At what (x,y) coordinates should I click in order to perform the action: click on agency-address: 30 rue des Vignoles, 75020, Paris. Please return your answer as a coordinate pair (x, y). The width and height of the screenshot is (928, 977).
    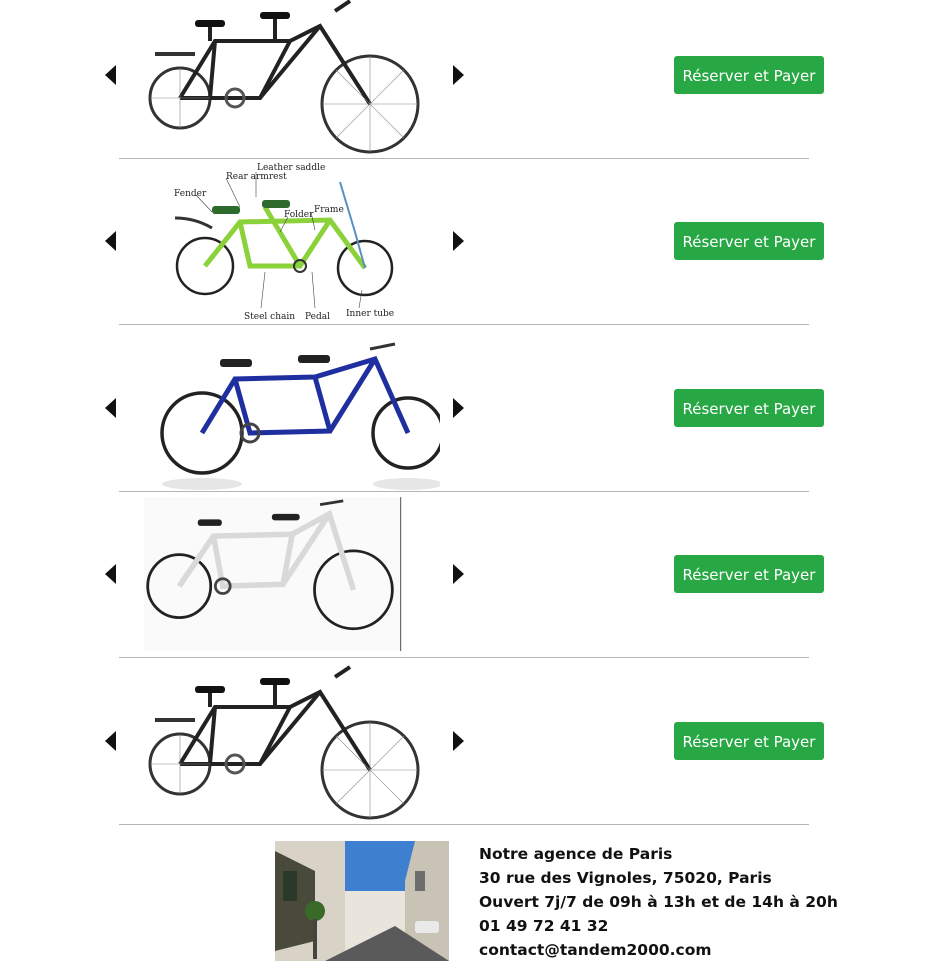
    Looking at the image, I should click on (625, 878).